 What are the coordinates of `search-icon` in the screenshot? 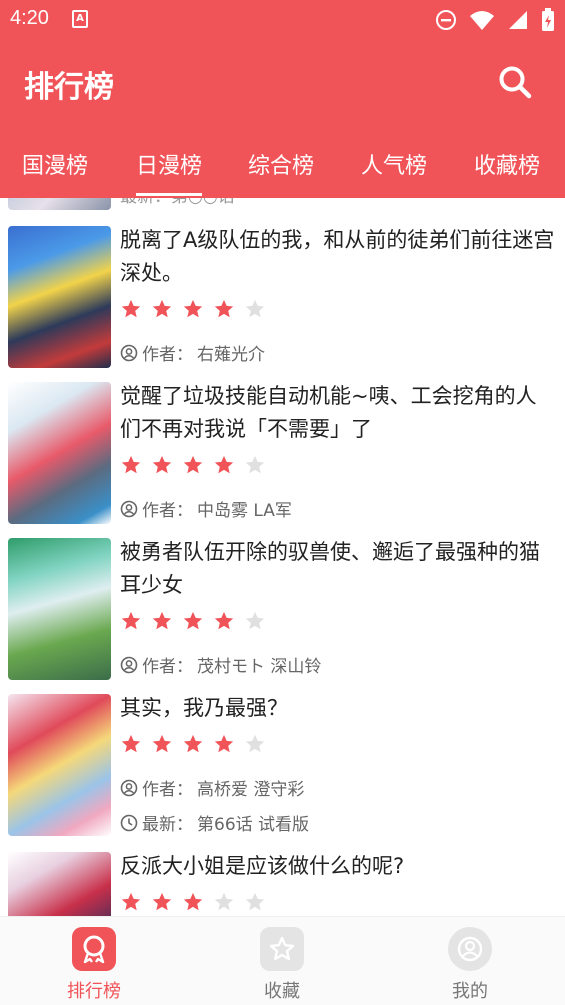 It's located at (515, 82).